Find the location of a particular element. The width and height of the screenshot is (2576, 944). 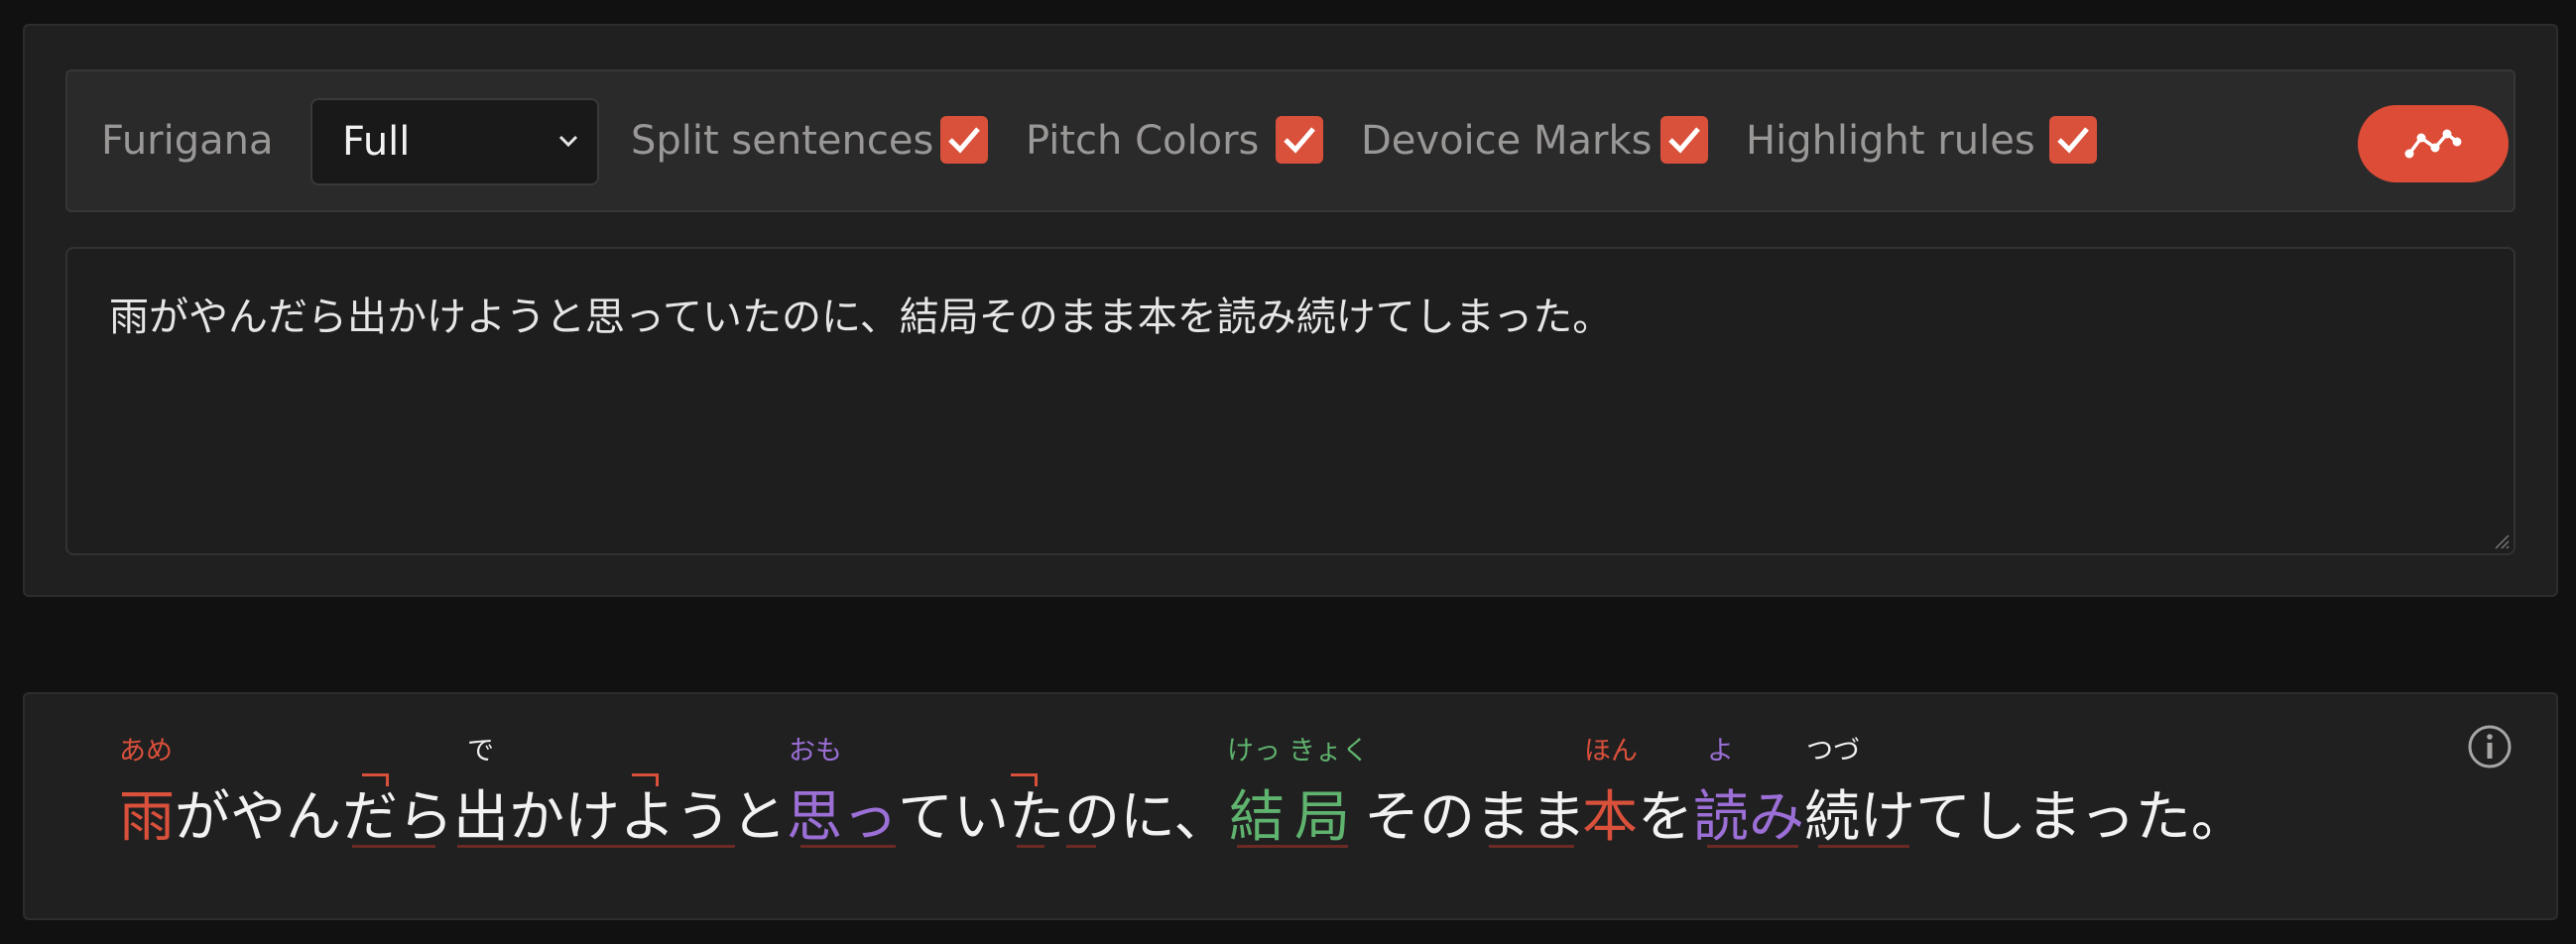

base-text: がやん is located at coordinates (258, 817).